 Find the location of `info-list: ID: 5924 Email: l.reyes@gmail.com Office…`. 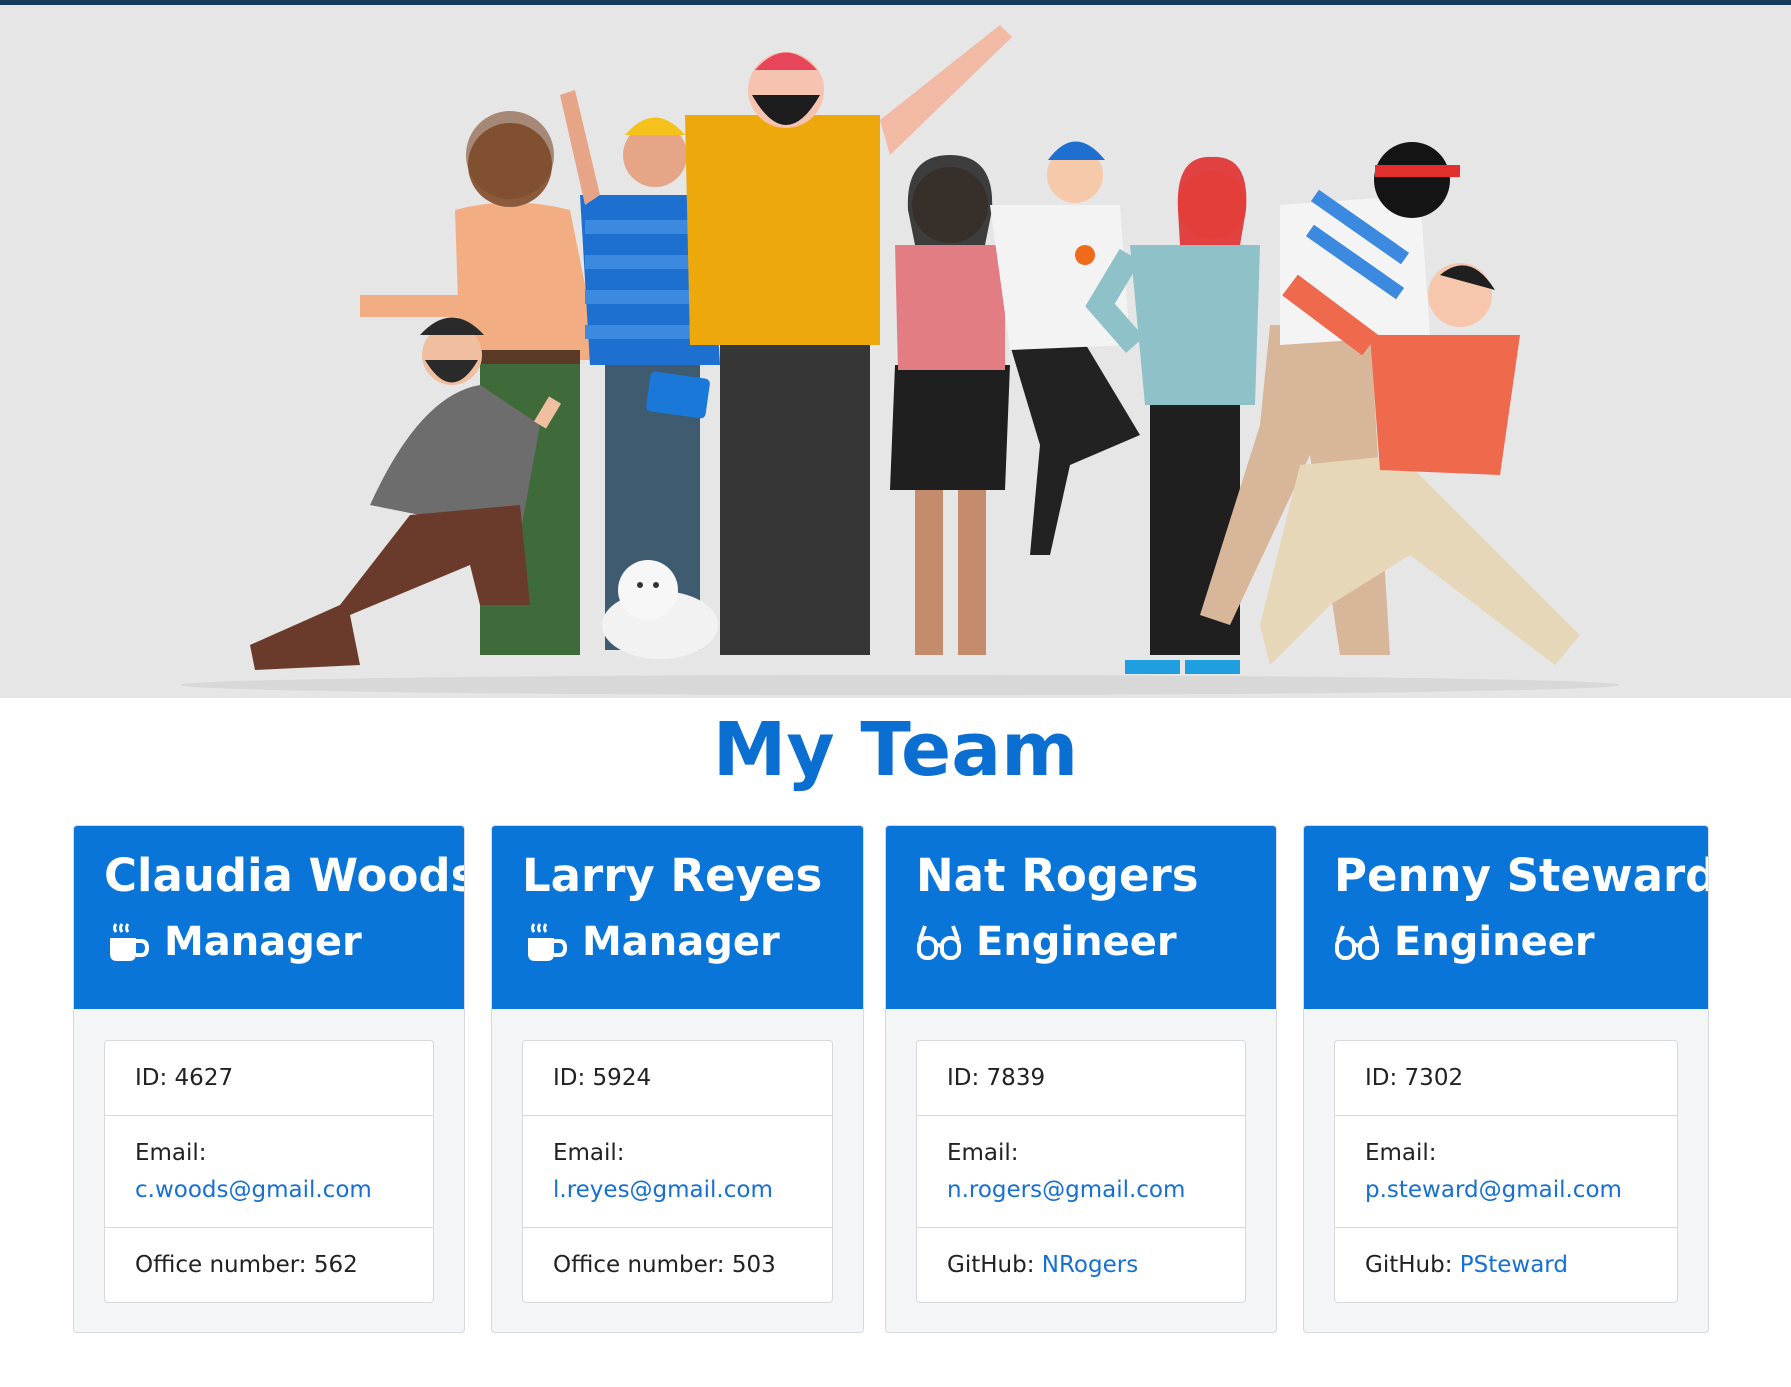

info-list: ID: 5924 Email: l.reyes@gmail.com Office… is located at coordinates (677, 1171).